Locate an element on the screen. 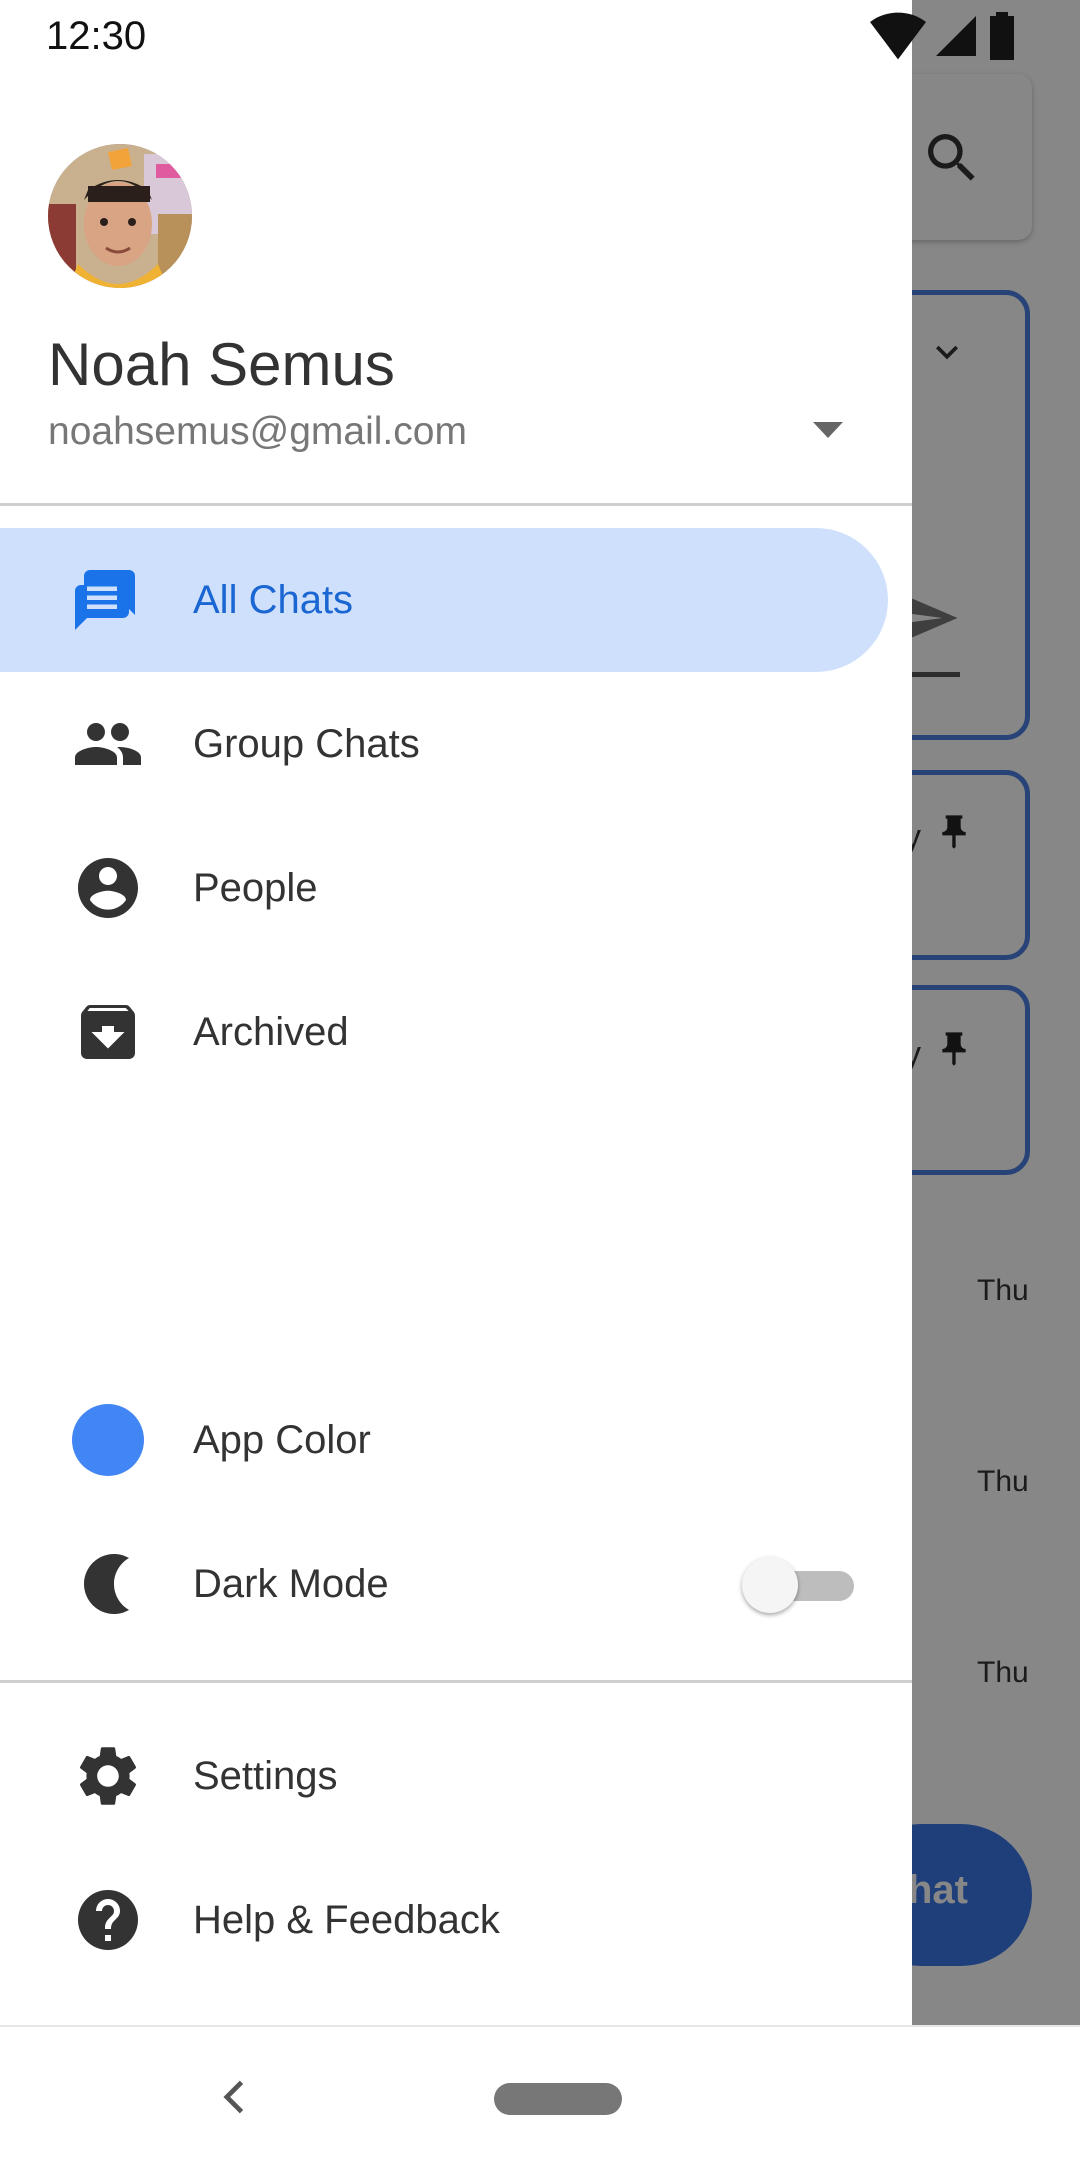 This screenshot has height=2162, width=1080. account-name: Noah Semus is located at coordinates (221, 364).